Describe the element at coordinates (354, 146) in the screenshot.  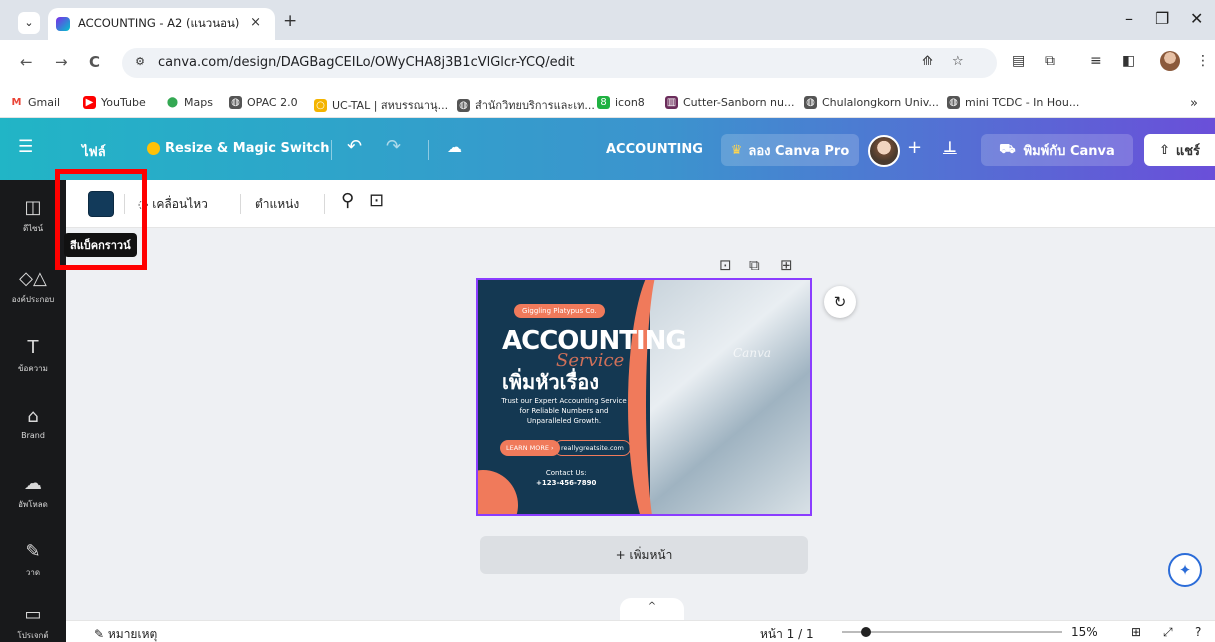
I see `undo-icon: ↶` at that location.